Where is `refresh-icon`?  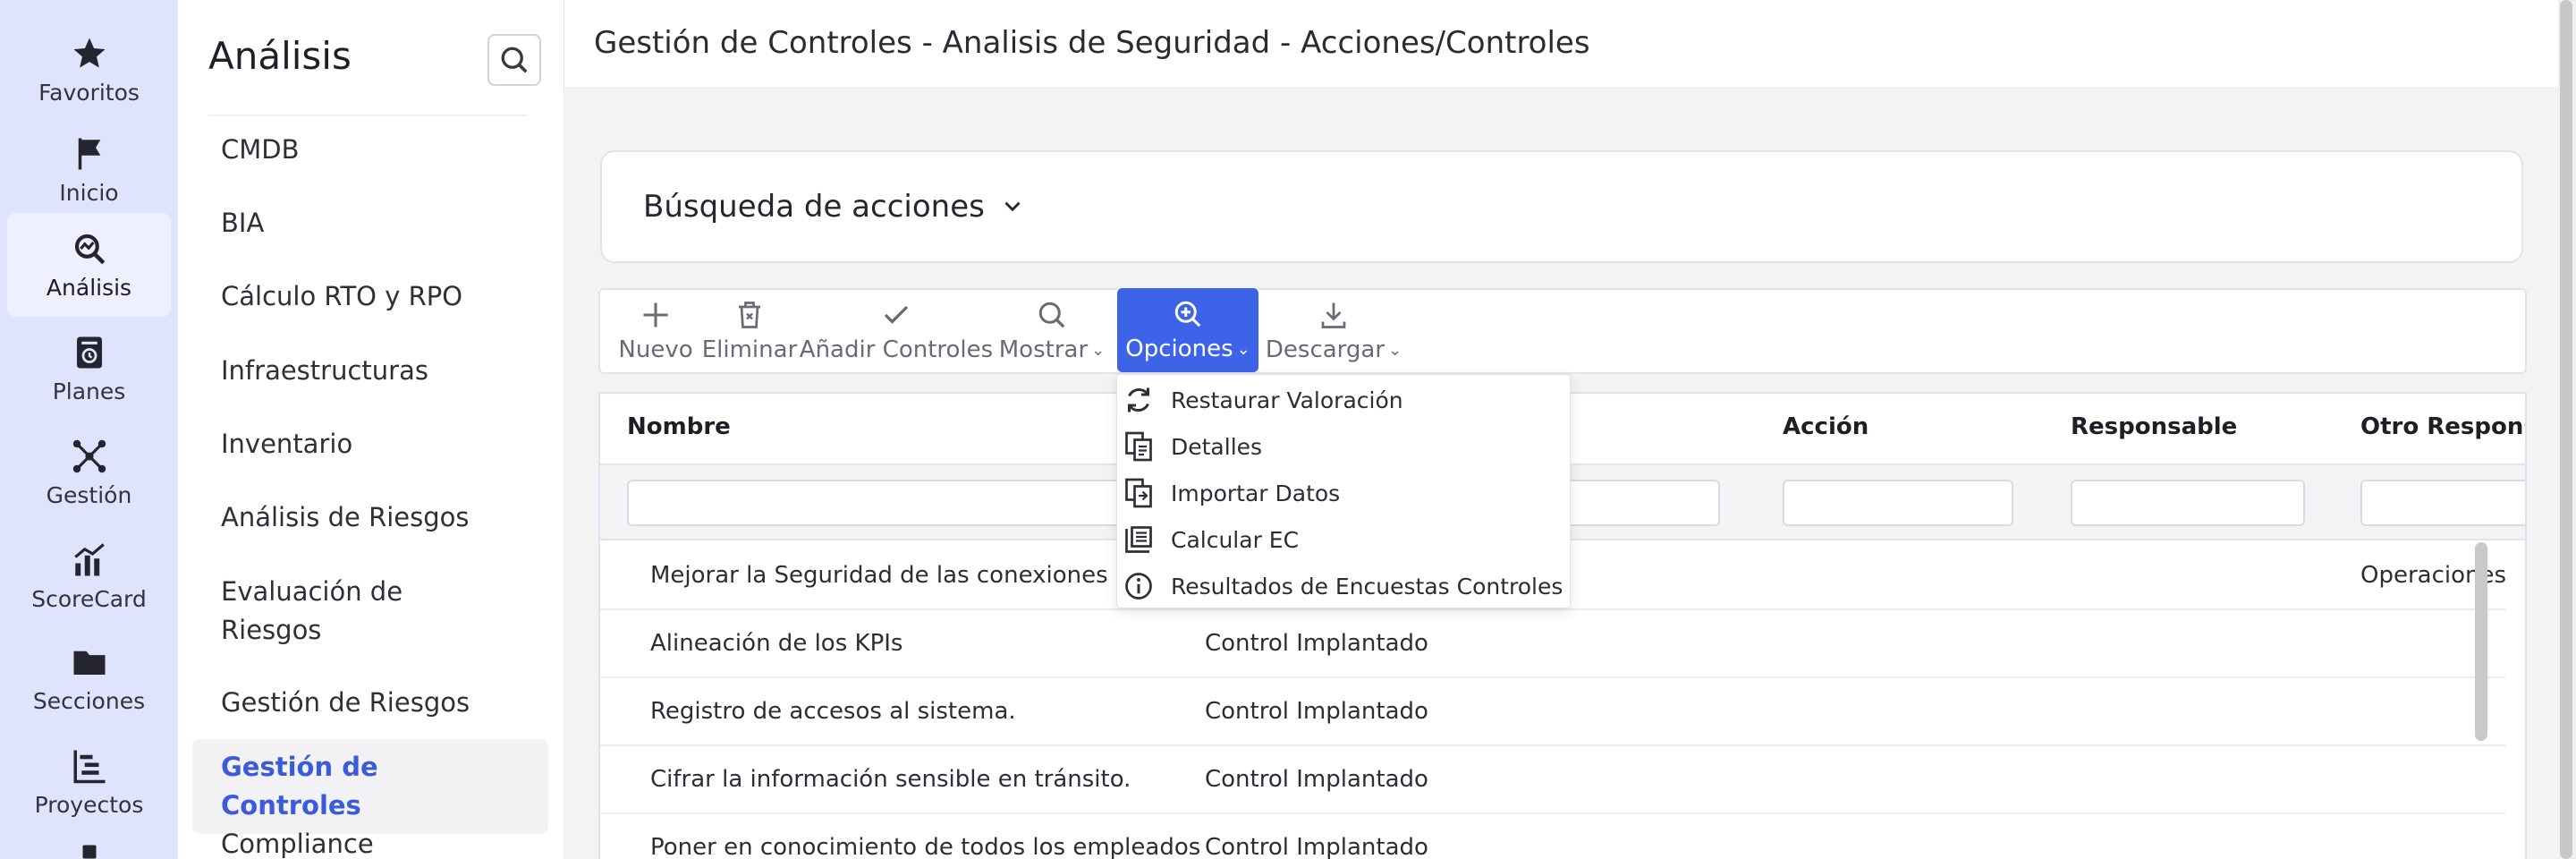 refresh-icon is located at coordinates (1138, 399).